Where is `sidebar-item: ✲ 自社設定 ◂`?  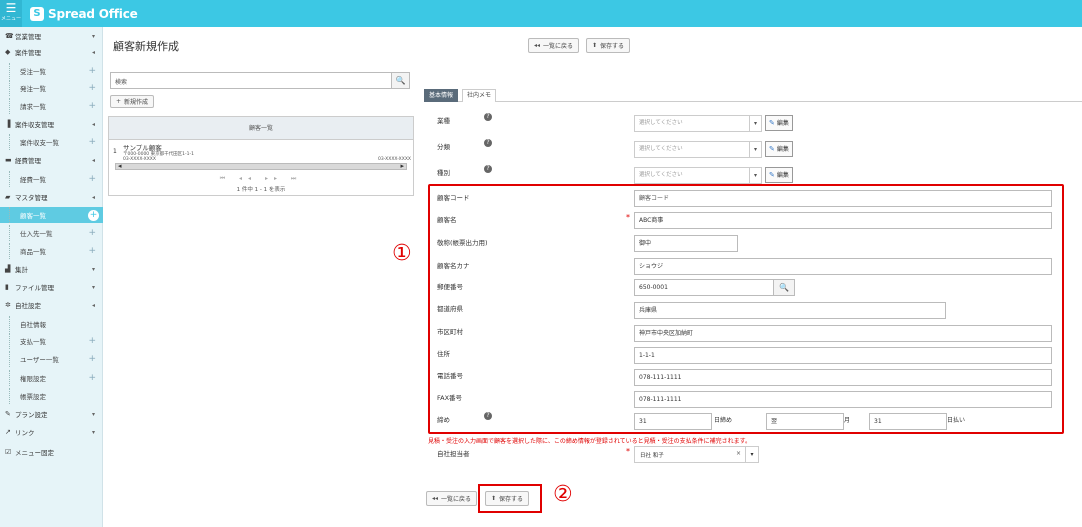
sidebar-item: ✲ 自社設定 ◂ is located at coordinates (51, 305).